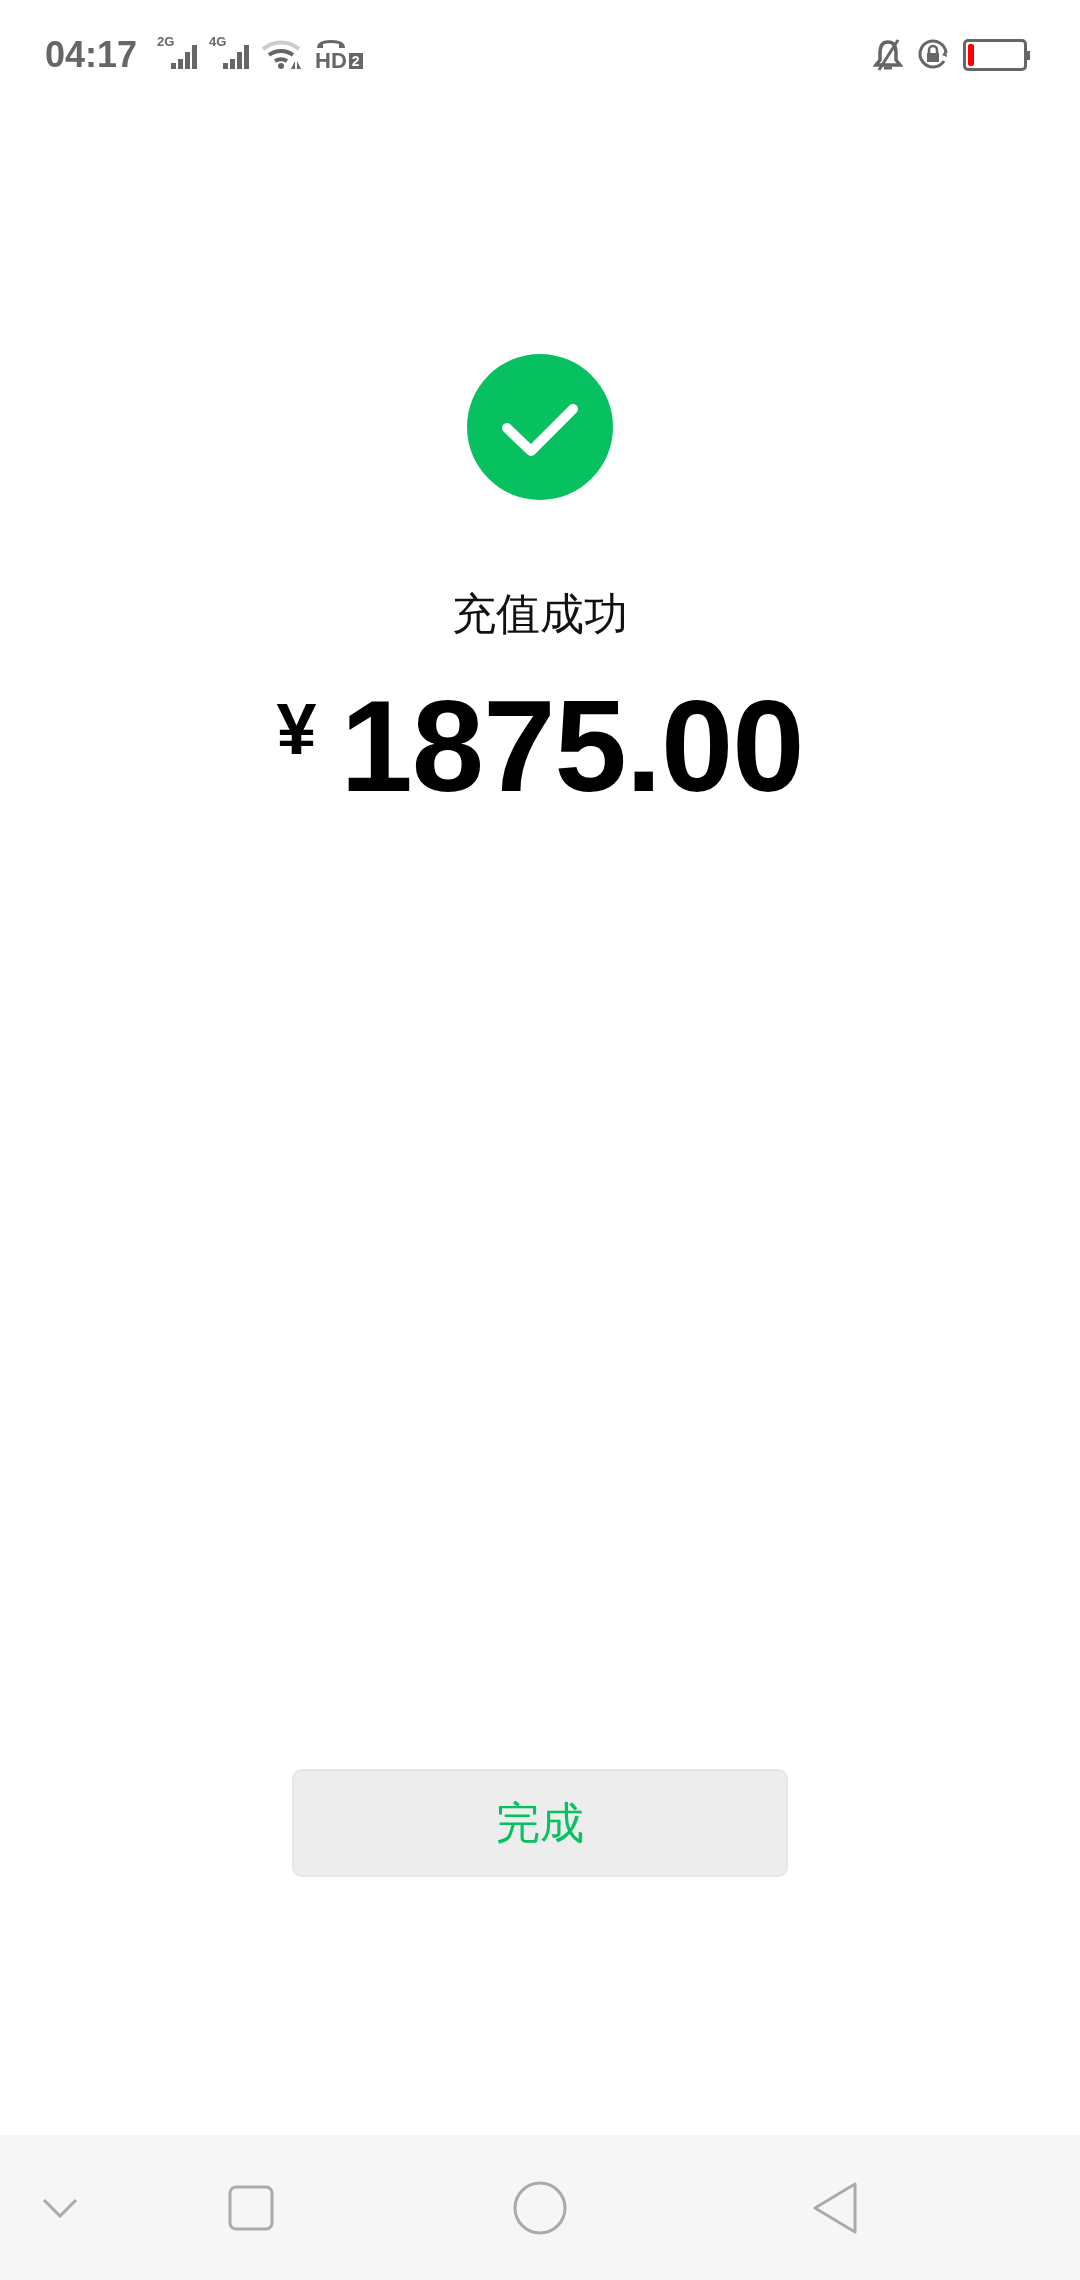 The height and width of the screenshot is (2280, 1080). What do you see at coordinates (835, 2207) in the screenshot?
I see `back-icon` at bounding box center [835, 2207].